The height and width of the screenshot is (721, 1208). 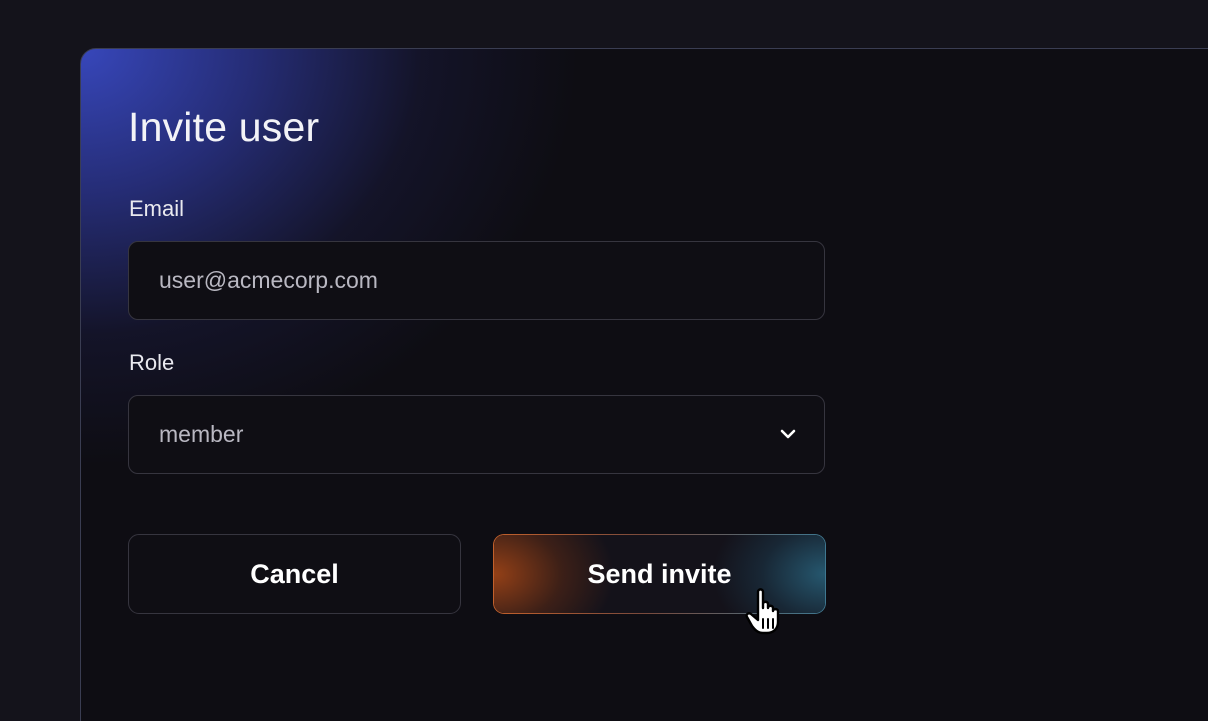 I want to click on chevron-down-icon, so click(x=788, y=434).